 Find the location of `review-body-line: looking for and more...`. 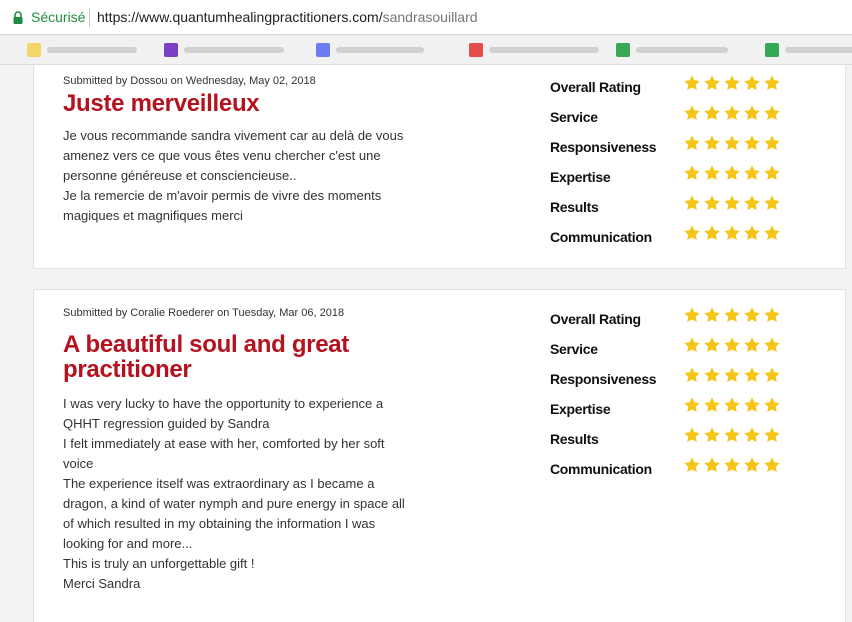

review-body-line: looking for and more... is located at coordinates (128, 543).